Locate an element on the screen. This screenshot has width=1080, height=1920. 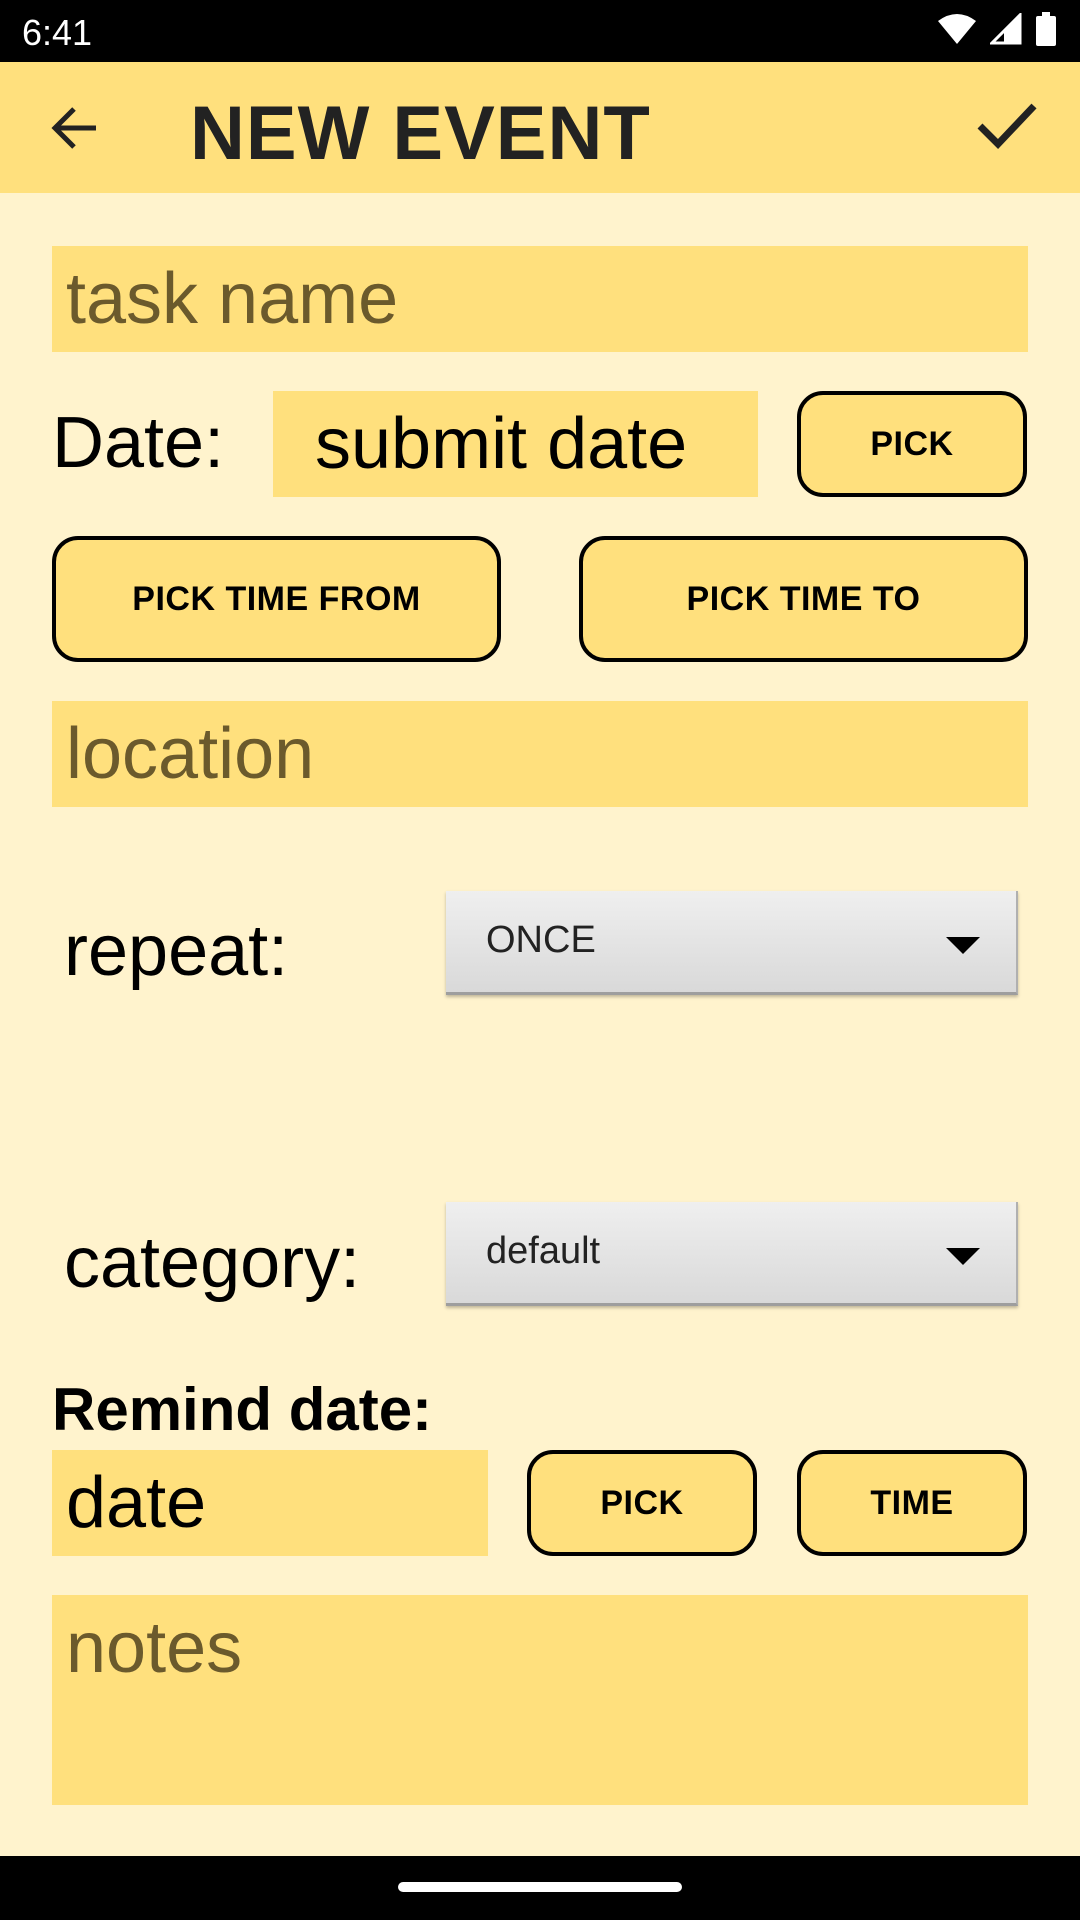
repeat-label: repeat: is located at coordinates (176, 951).